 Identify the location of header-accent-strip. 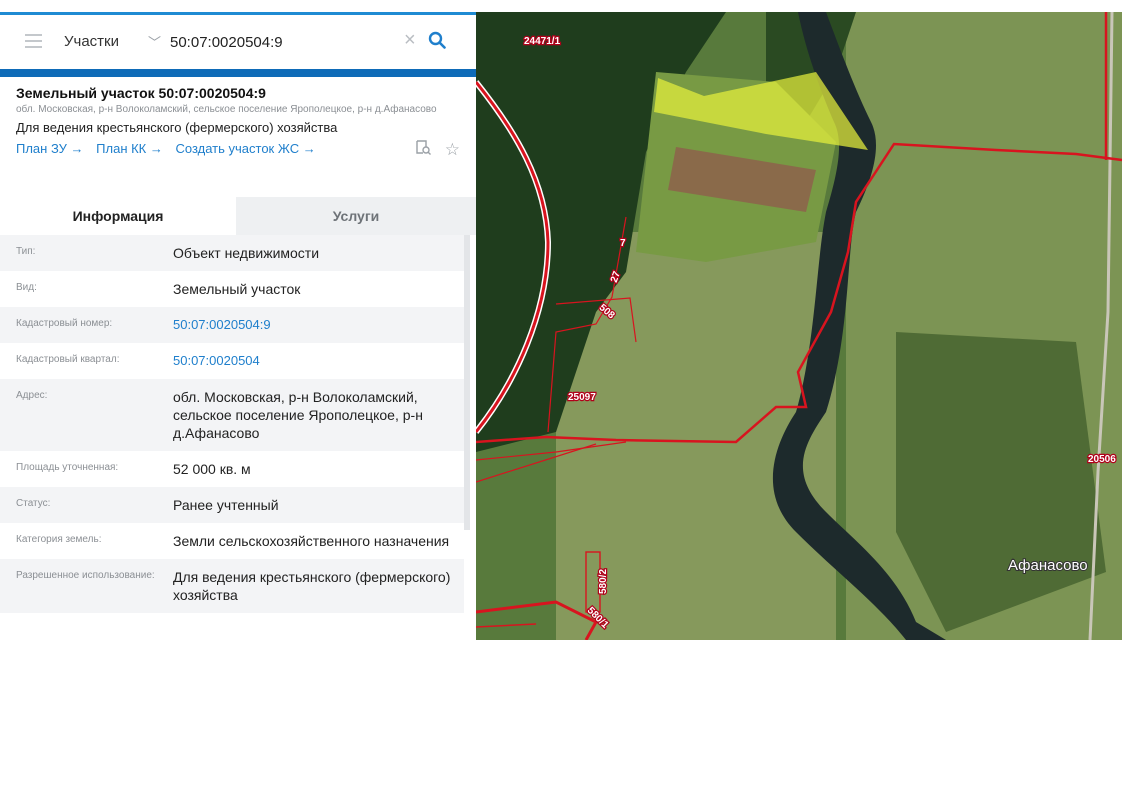
(238, 73).